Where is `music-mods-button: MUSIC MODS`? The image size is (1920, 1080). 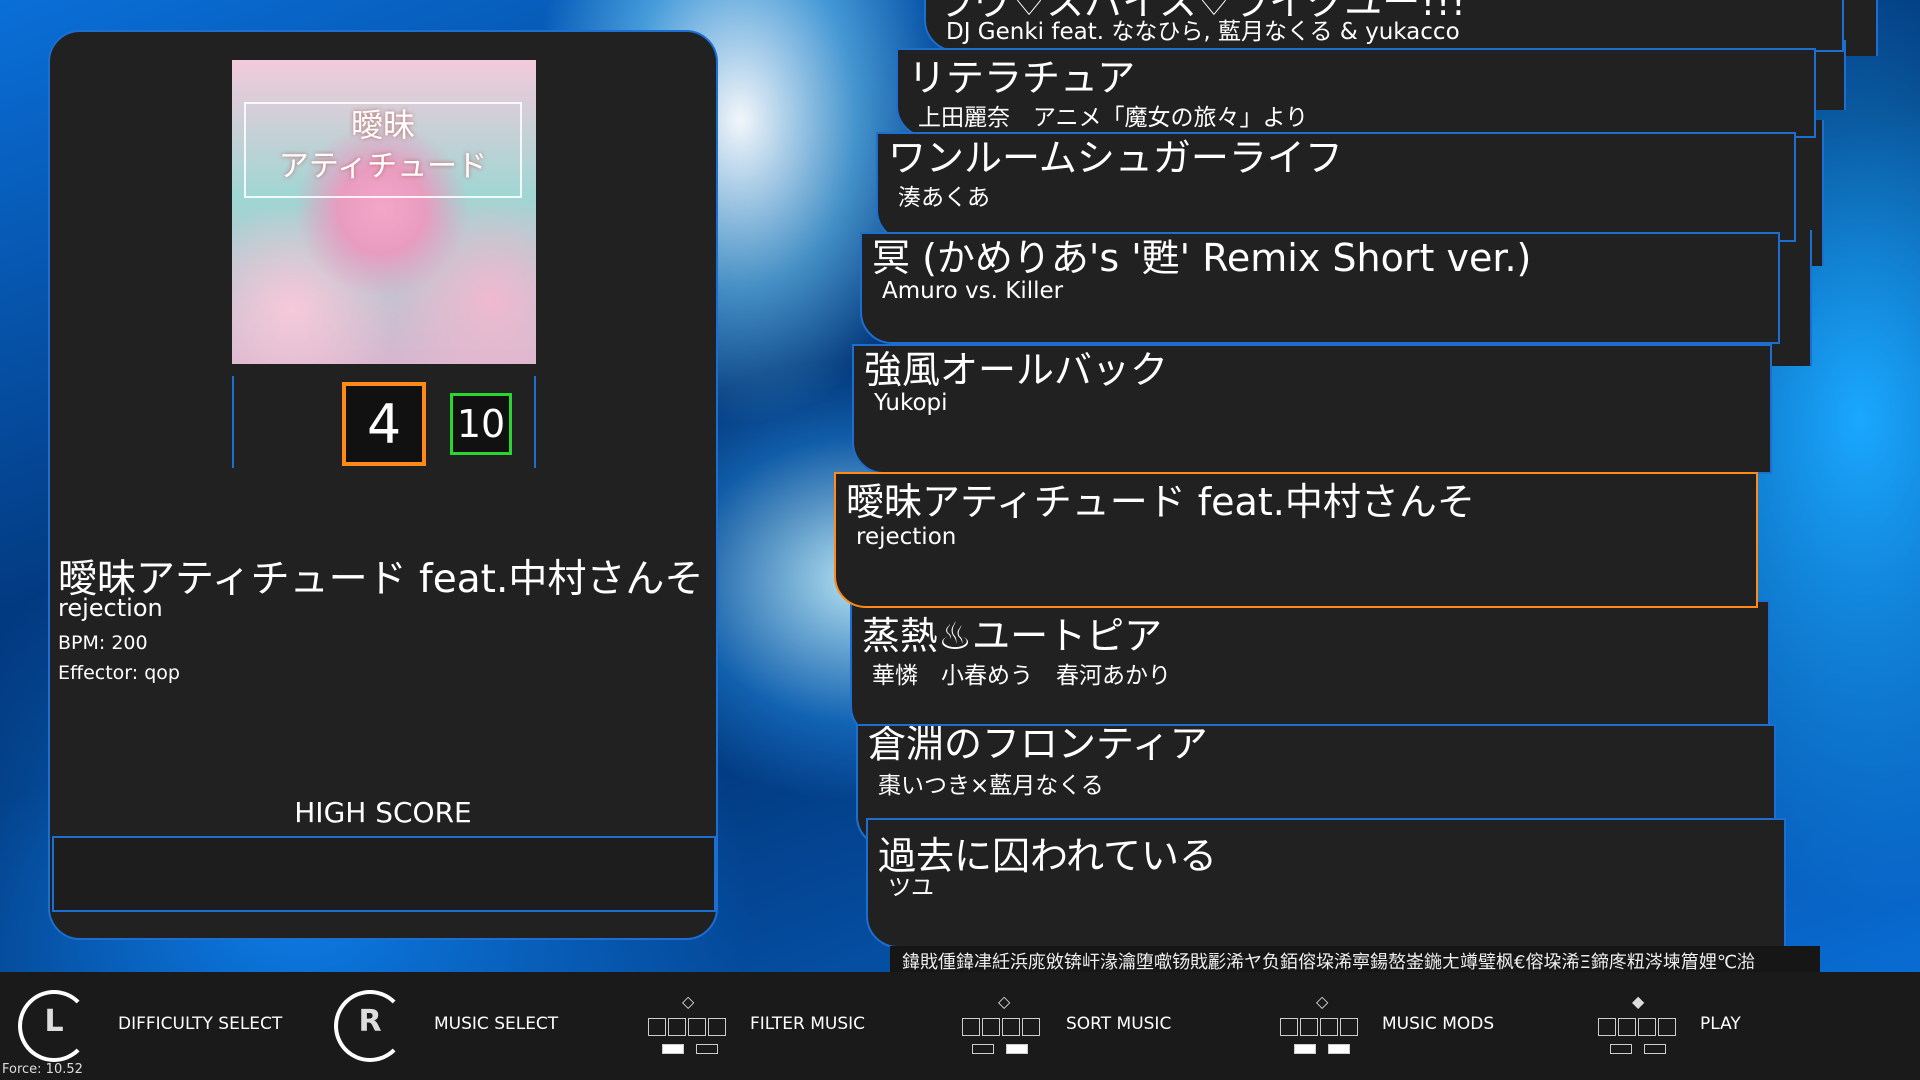 music-mods-button: MUSIC MODS is located at coordinates (1438, 1024).